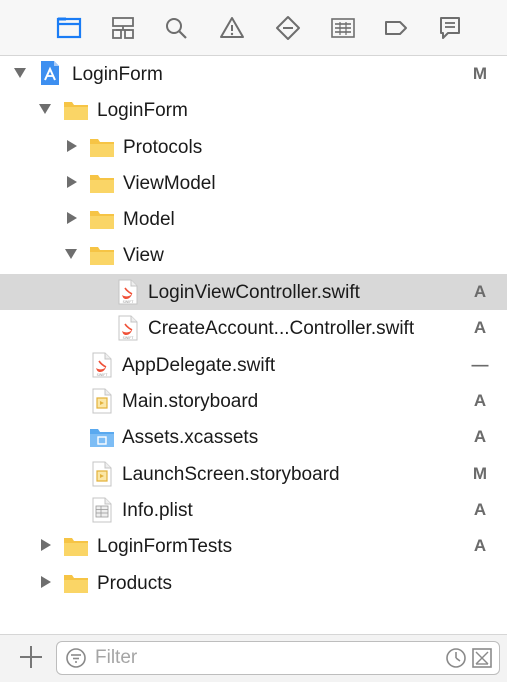  I want to click on tree-item-file-main-storyboard: Main.storyboard A, so click(253, 401).